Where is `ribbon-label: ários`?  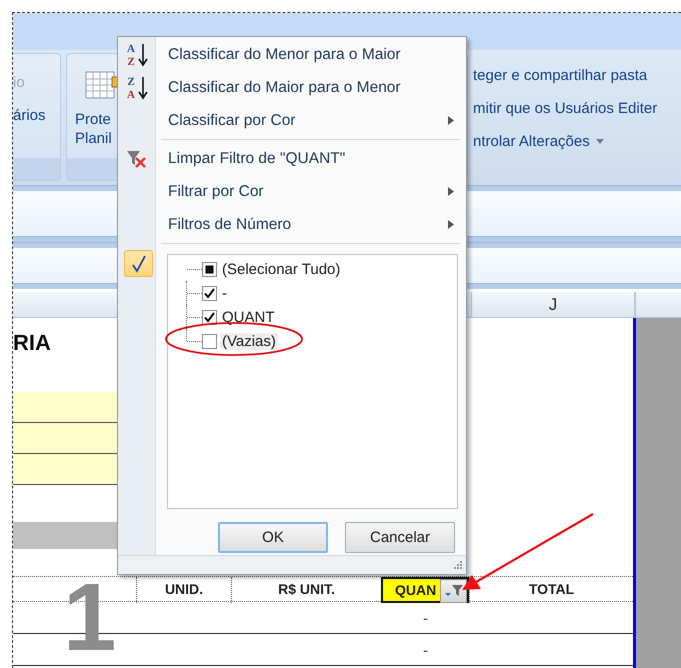
ribbon-label: ários is located at coordinates (36, 115).